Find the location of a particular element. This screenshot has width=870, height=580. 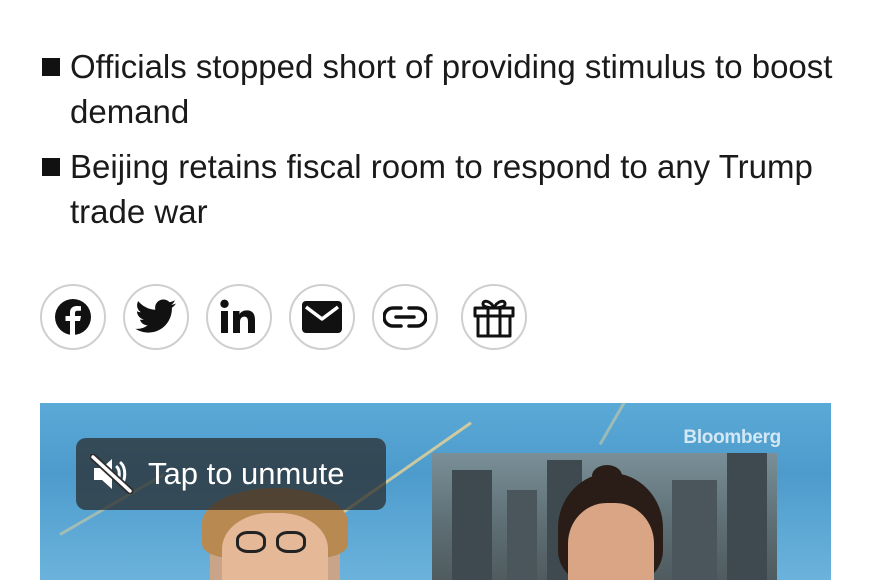

linkedin-icon is located at coordinates (237, 316).